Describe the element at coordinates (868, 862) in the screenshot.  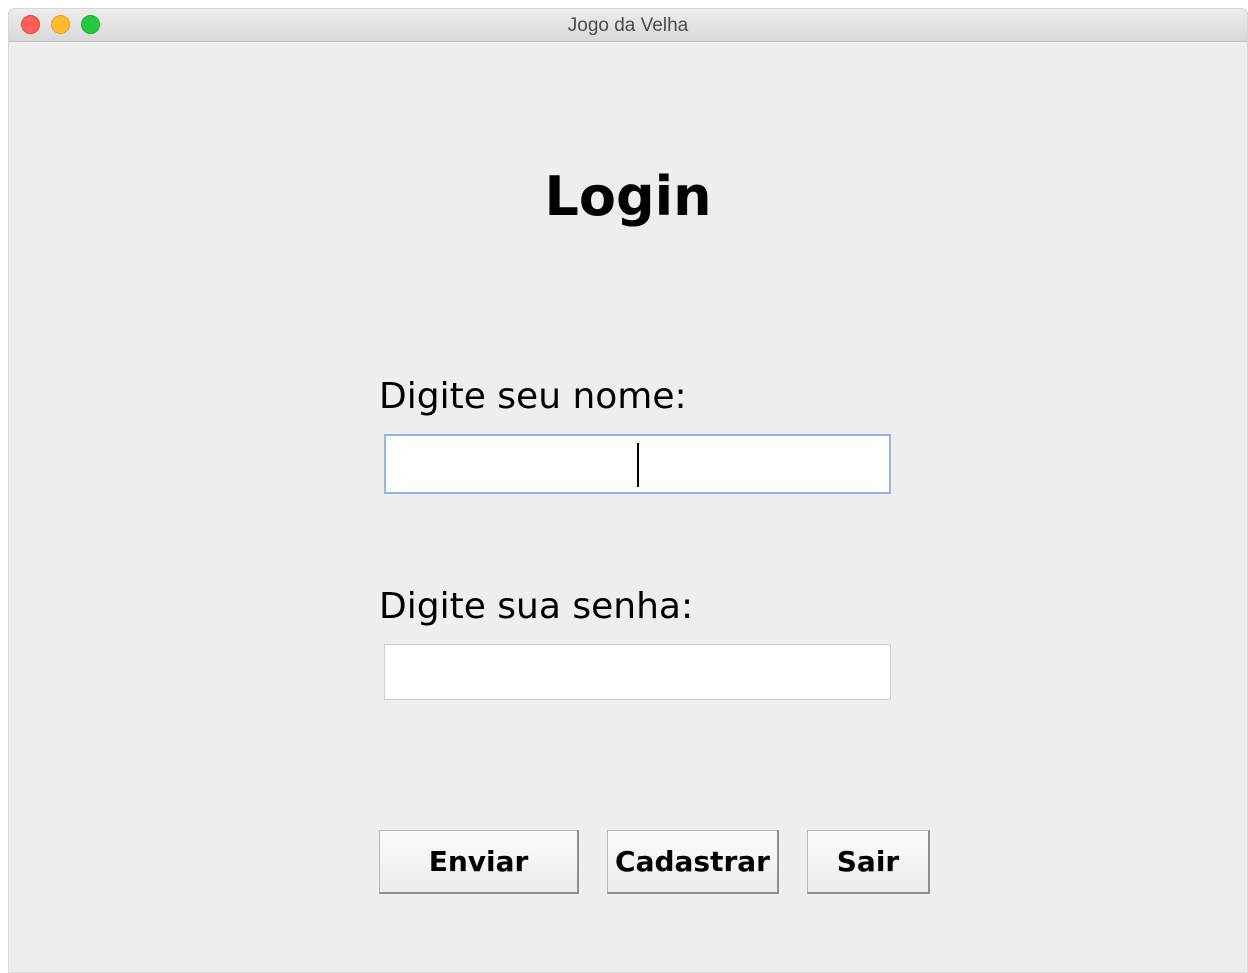
I see `exit-button: Sair` at that location.